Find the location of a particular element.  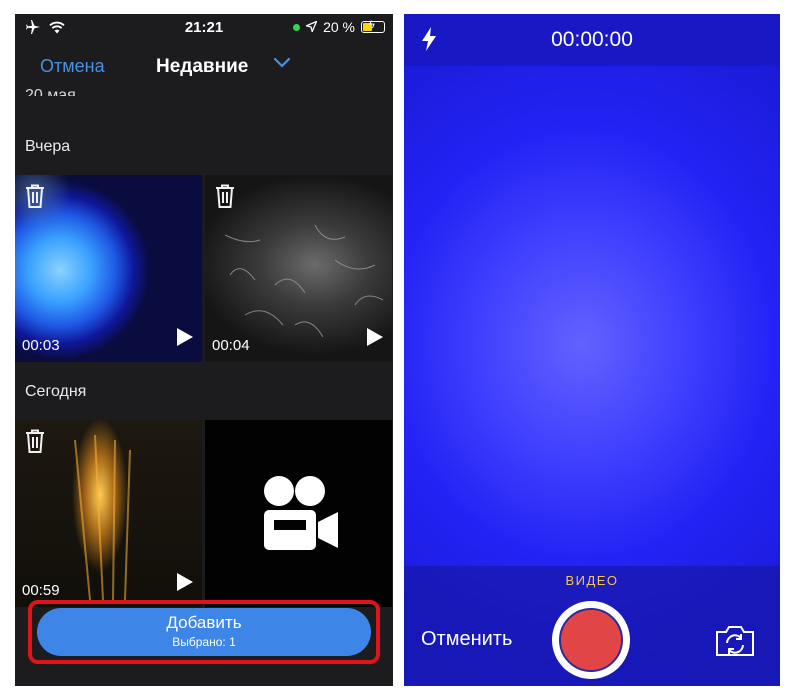

album-title: Недавние is located at coordinates (202, 67).